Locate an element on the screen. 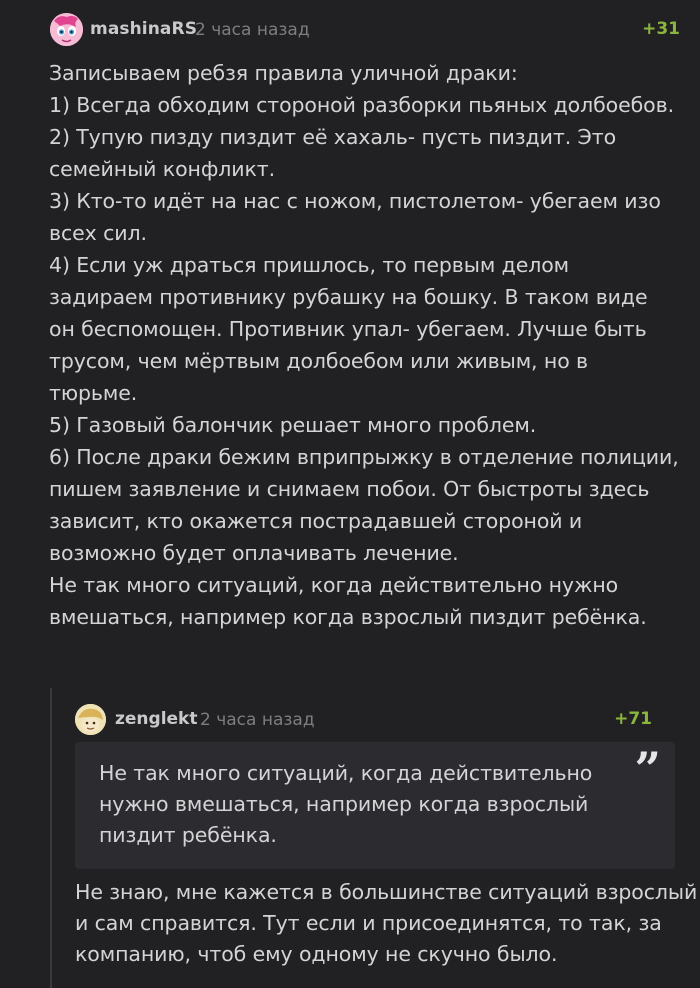  cartoon-character-avatar-icon is located at coordinates (90, 719).